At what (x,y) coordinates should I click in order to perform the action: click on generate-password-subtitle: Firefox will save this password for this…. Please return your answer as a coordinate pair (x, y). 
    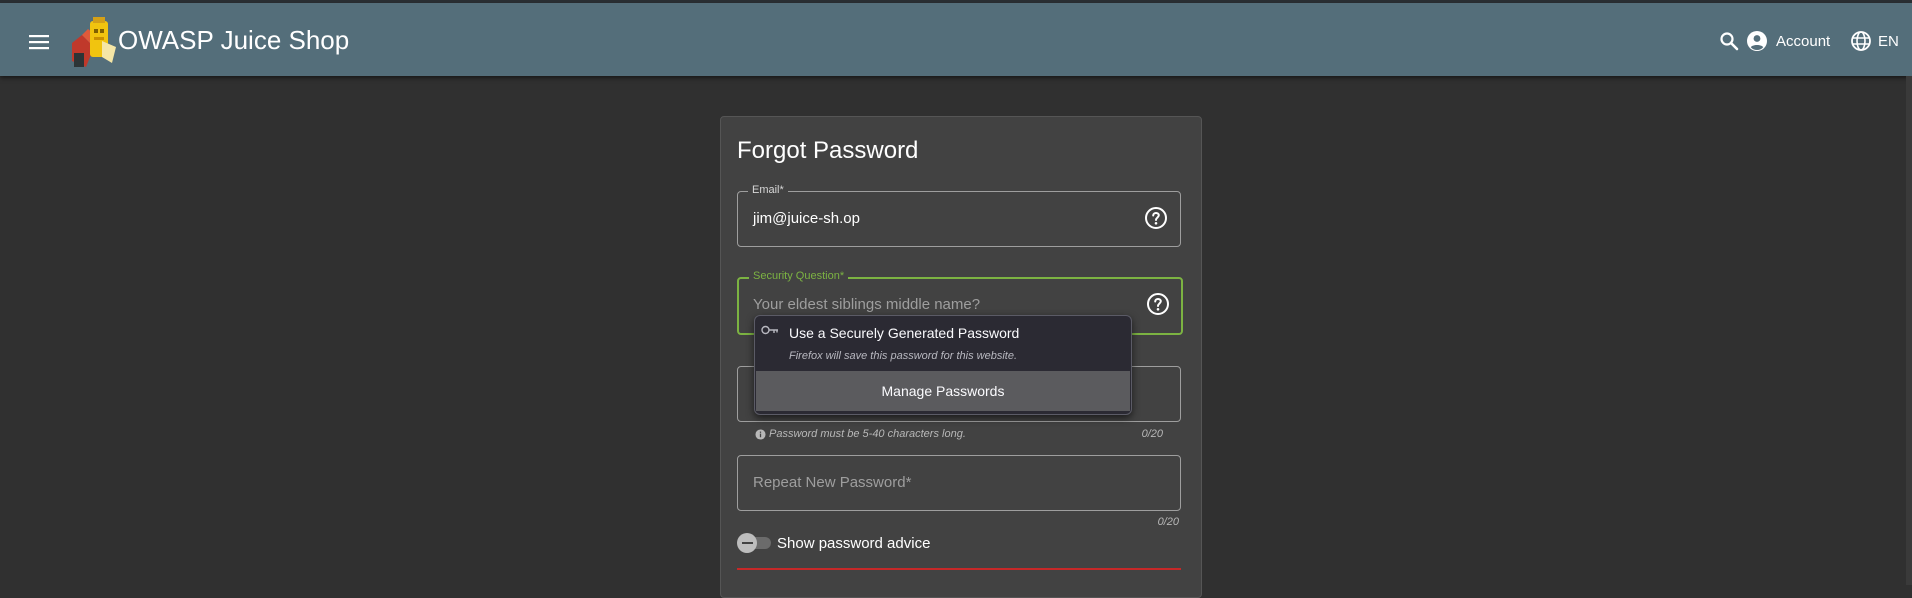
    Looking at the image, I should click on (903, 356).